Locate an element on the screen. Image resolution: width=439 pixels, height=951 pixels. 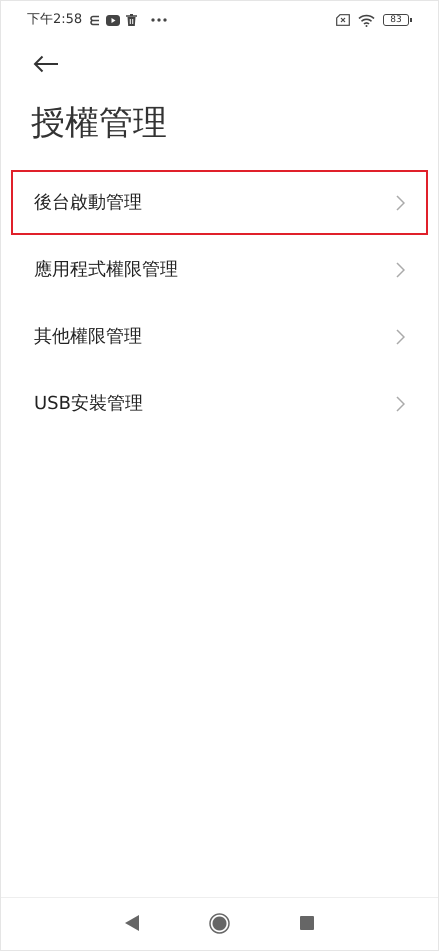
menu-item: 其他權限管理 is located at coordinates (219, 336).